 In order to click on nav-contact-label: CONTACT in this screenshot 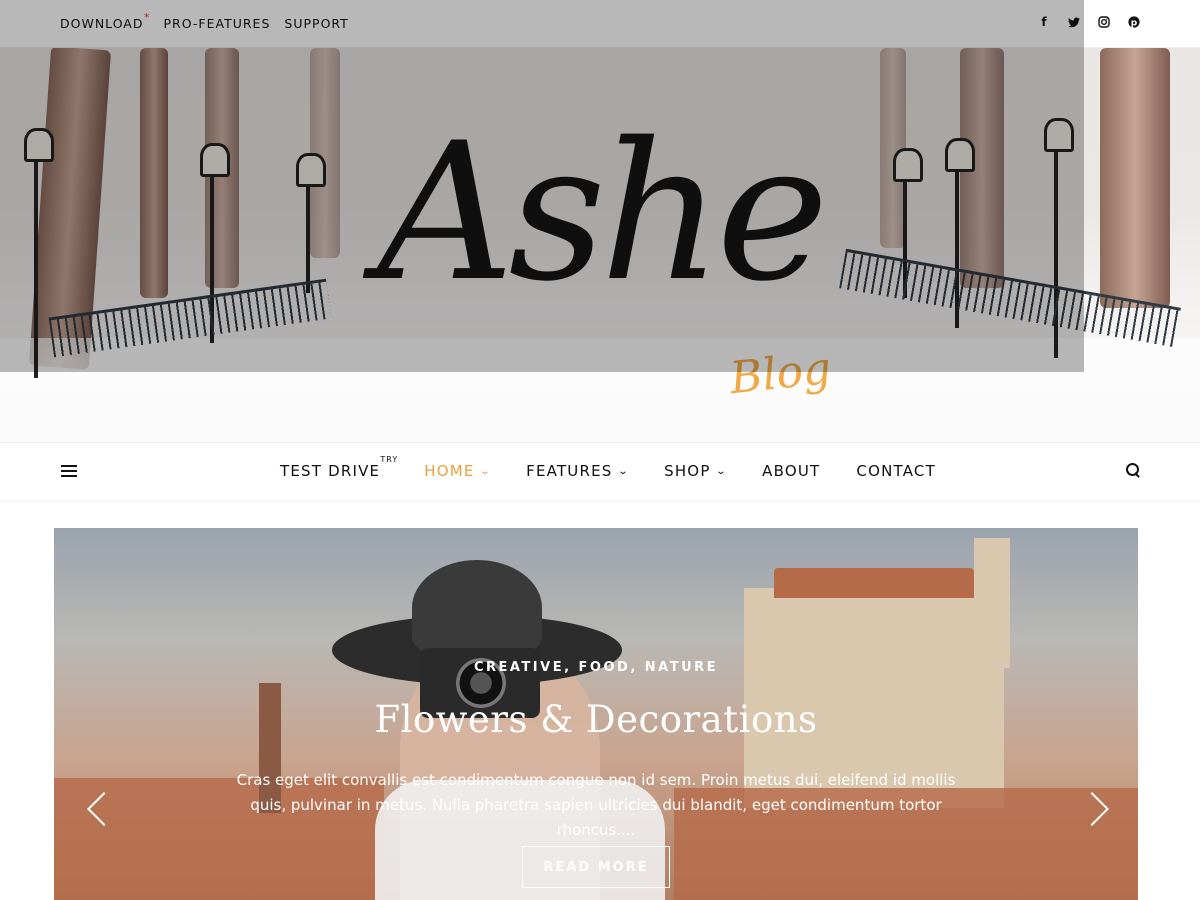, I will do `click(896, 471)`.